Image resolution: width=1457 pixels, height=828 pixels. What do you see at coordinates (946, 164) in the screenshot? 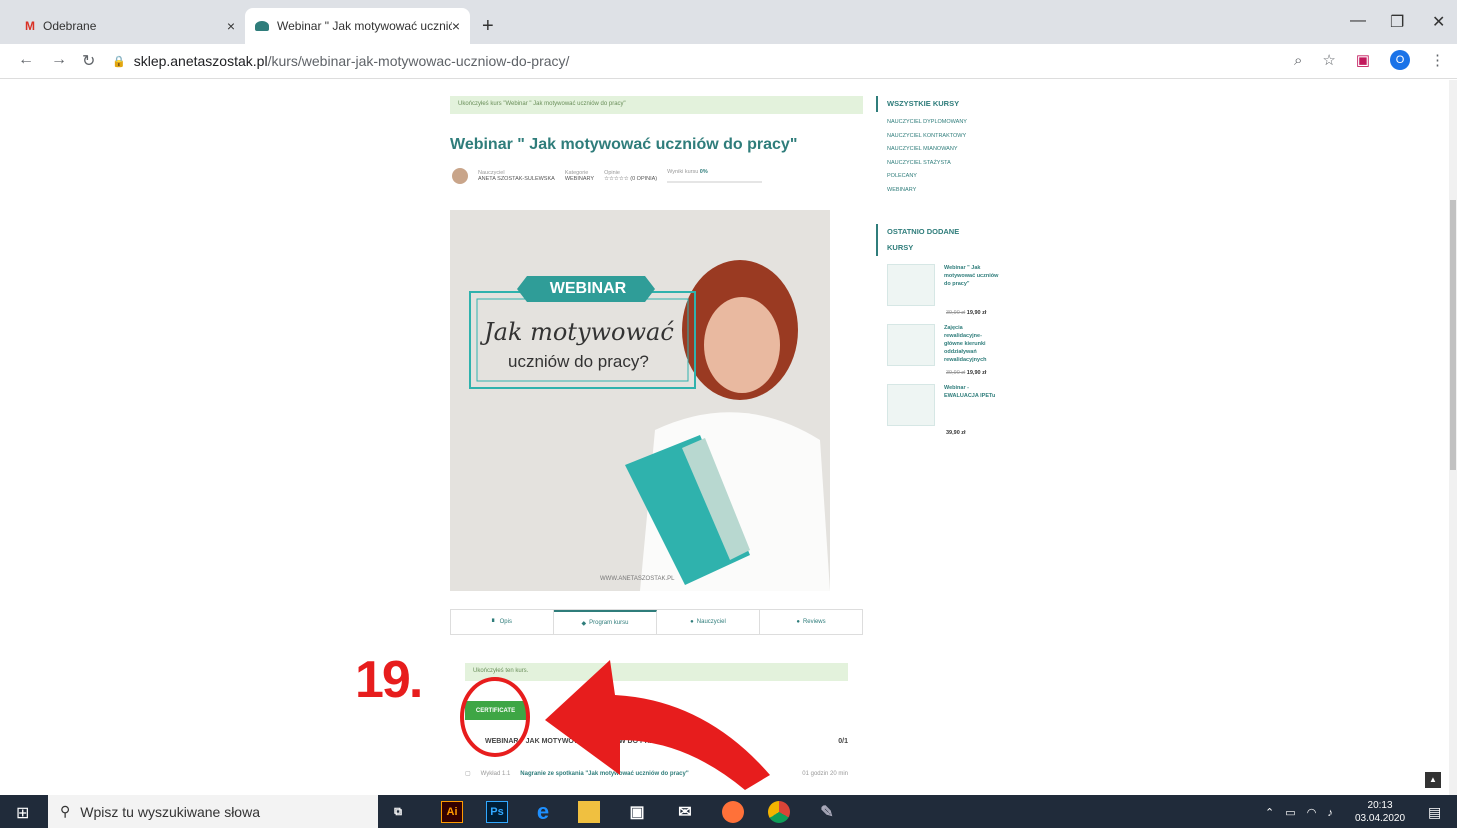
I see `category-link: NAUCZYCIEL STAŻYSTA` at bounding box center [946, 164].